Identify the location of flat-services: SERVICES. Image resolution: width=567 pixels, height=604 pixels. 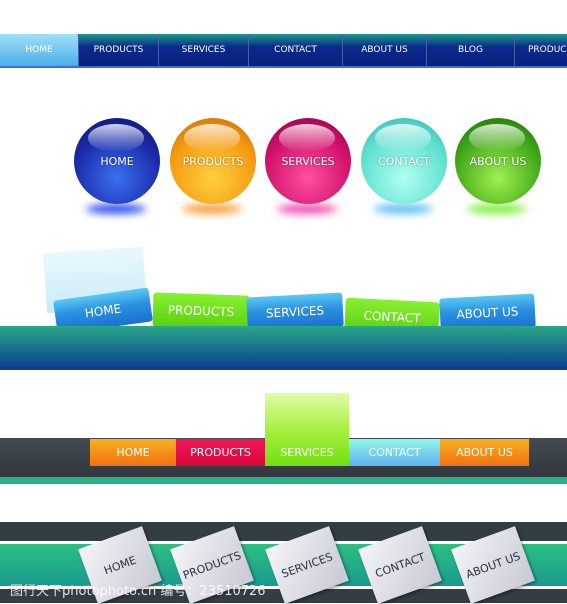
(307, 429).